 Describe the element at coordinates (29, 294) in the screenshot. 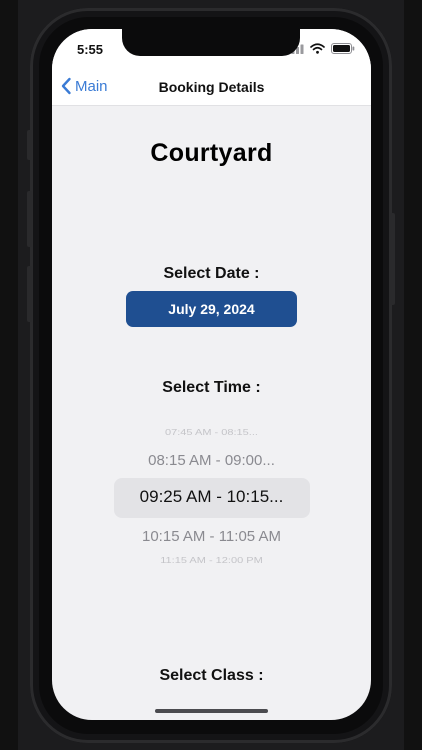

I see `volume-down-button` at that location.